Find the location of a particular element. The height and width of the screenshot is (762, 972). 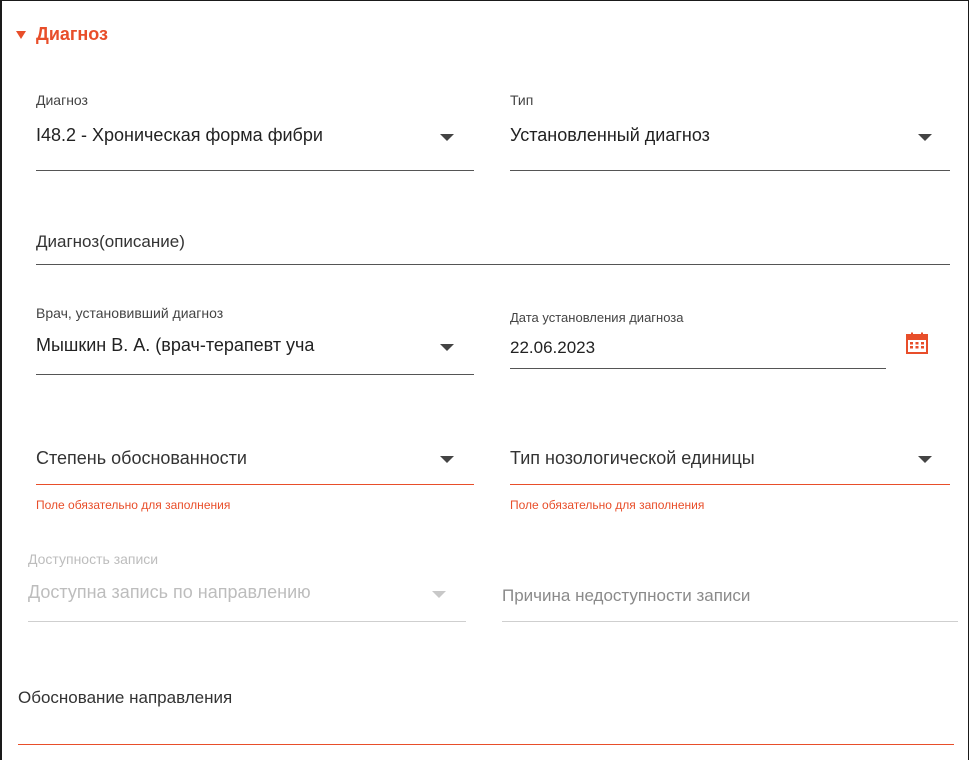

validity-degree-error: Поле обязательно для заполнения is located at coordinates (133, 505).